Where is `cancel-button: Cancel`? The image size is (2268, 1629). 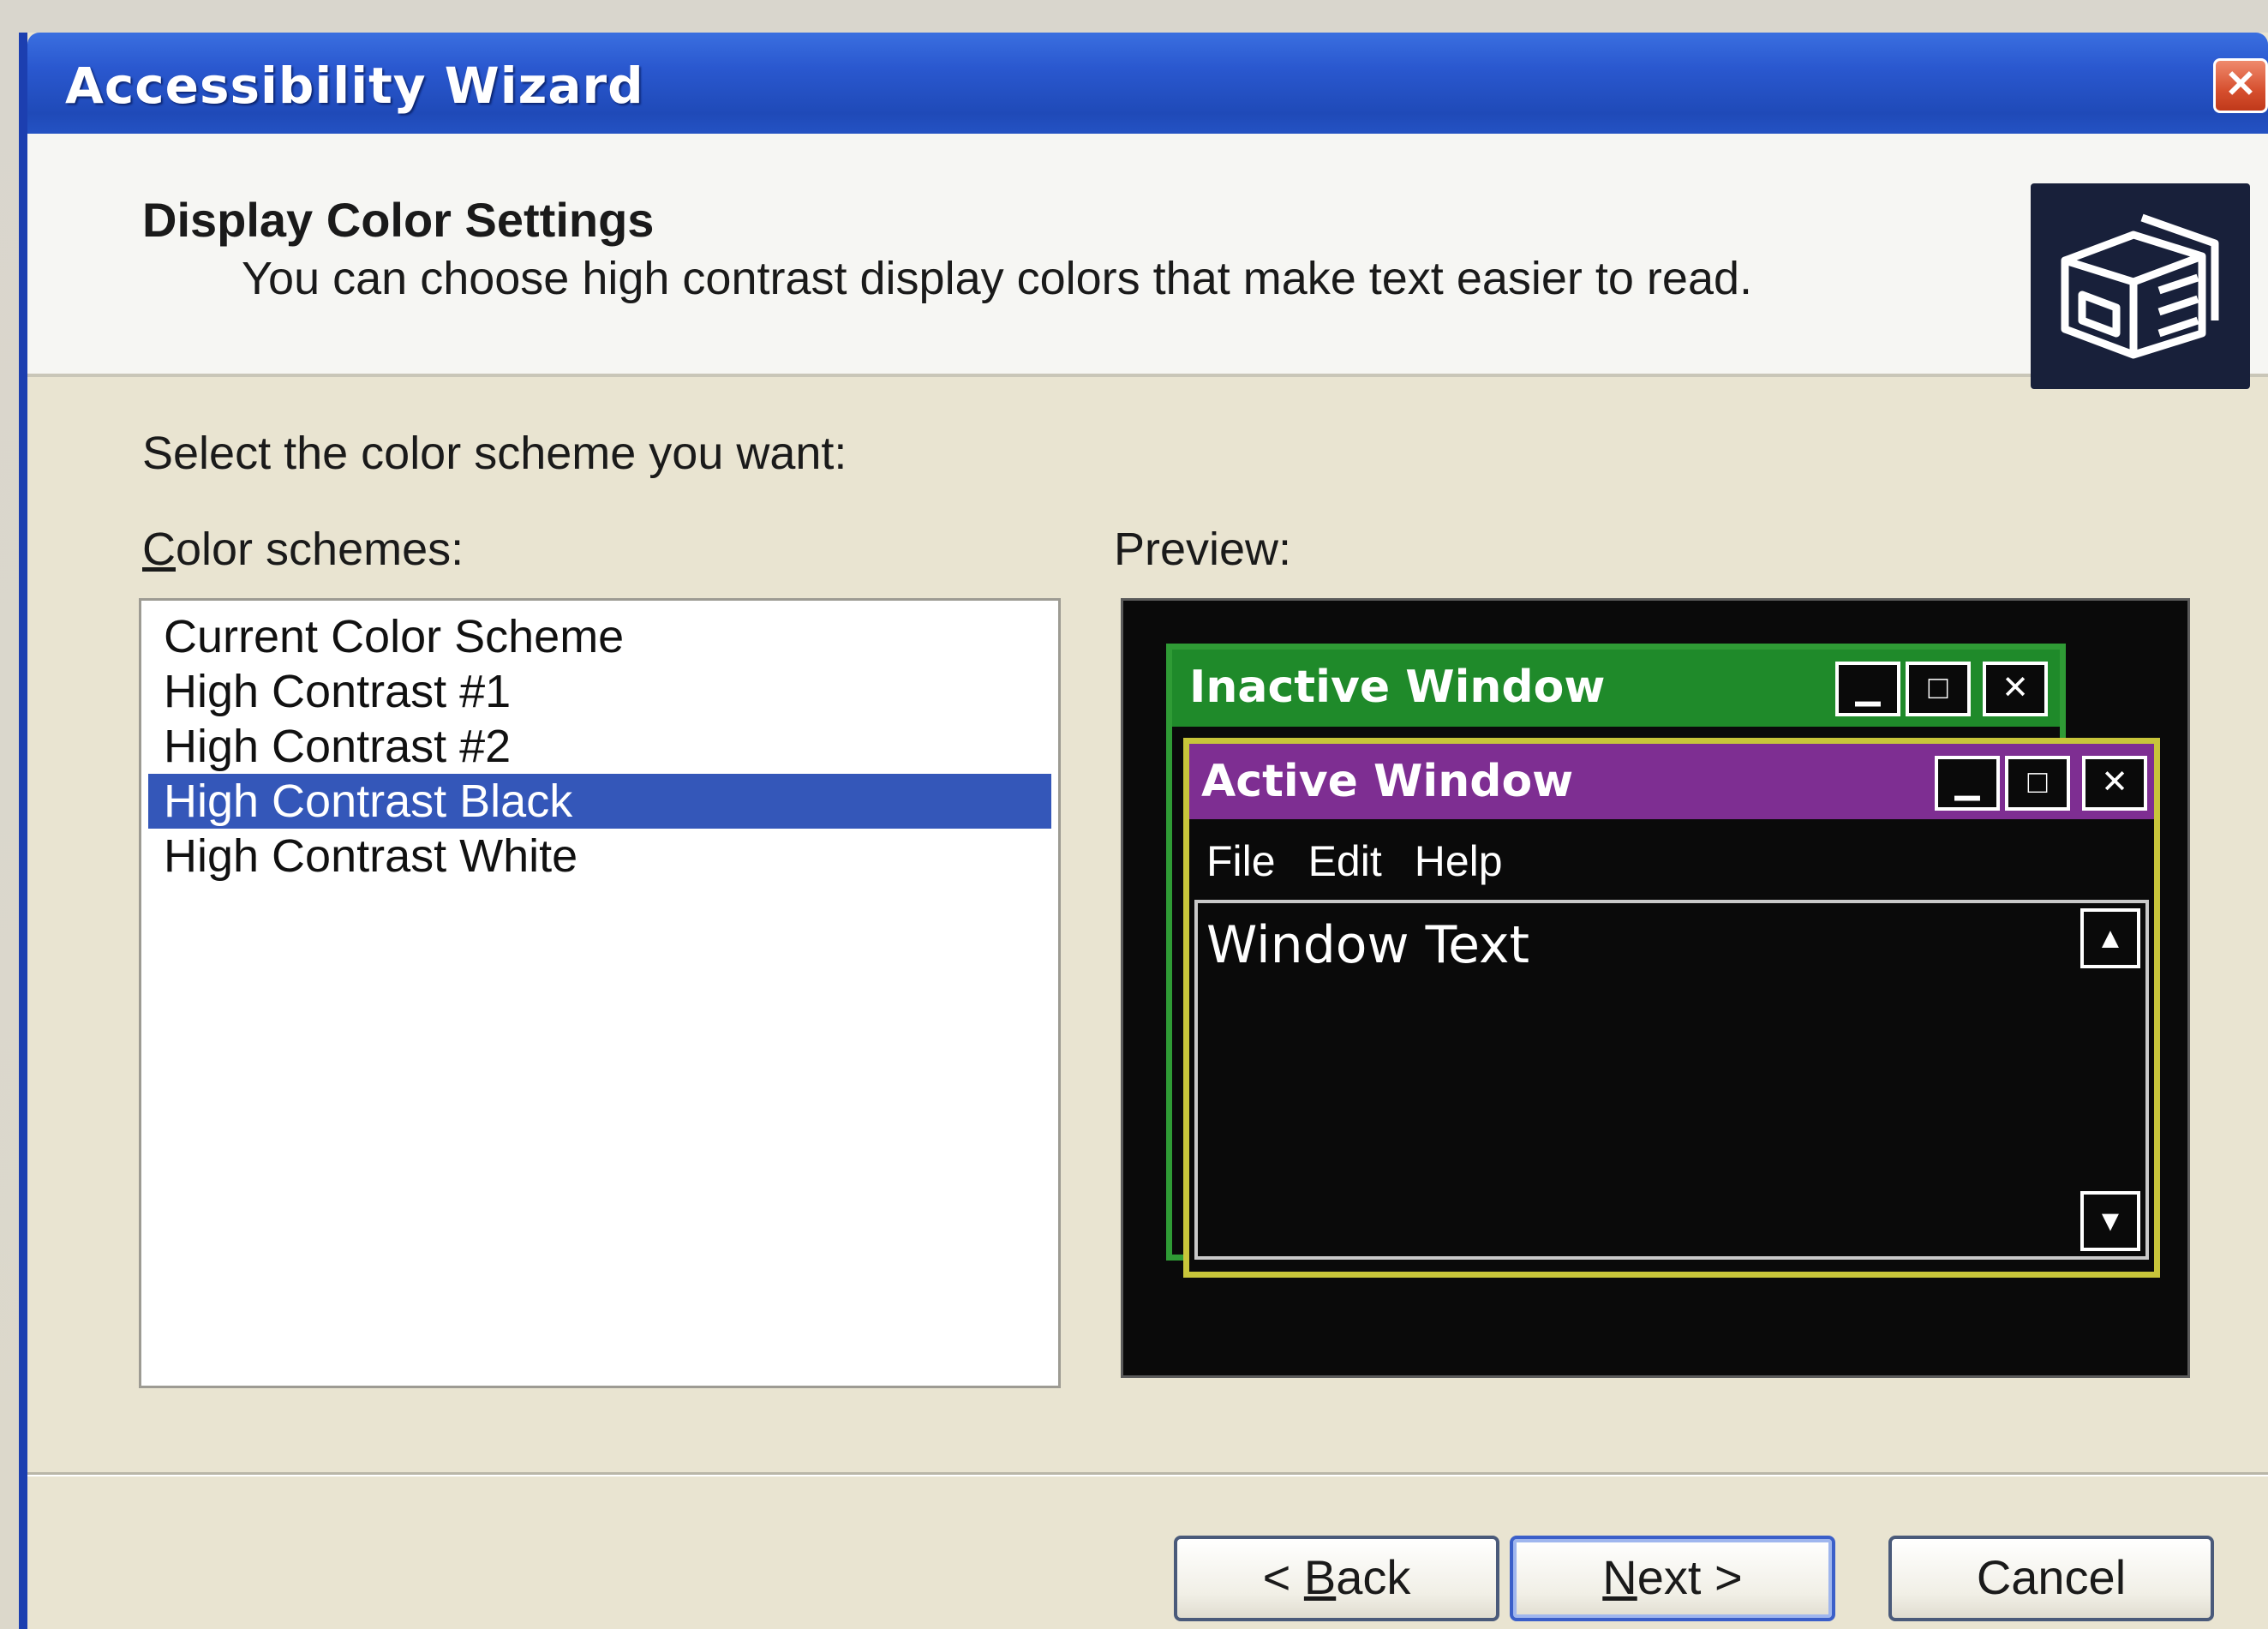
cancel-button: Cancel is located at coordinates (2051, 1578).